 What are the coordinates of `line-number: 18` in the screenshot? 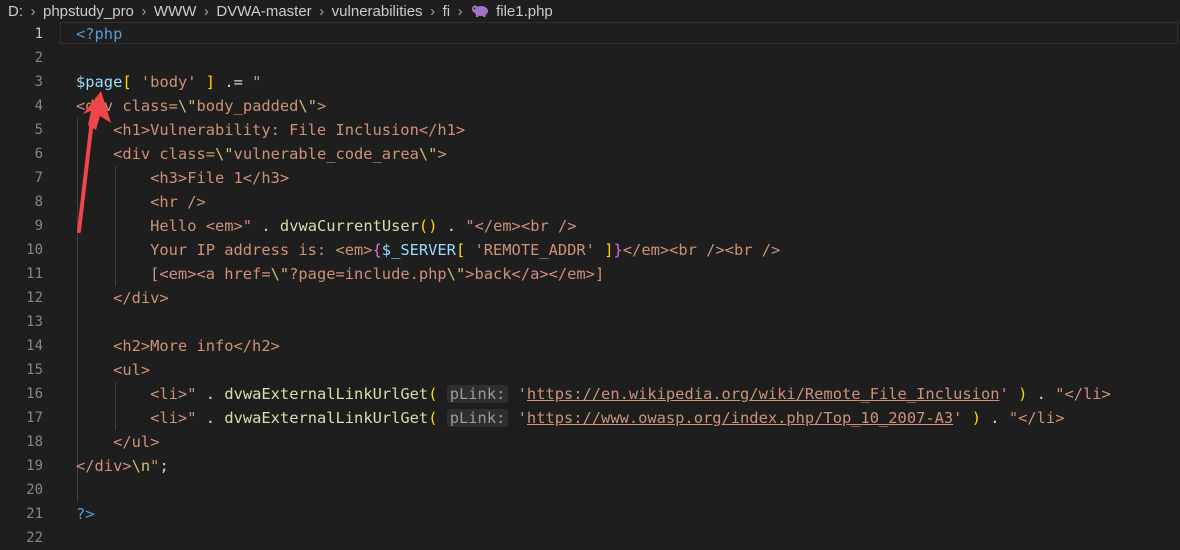 It's located at (34, 442).